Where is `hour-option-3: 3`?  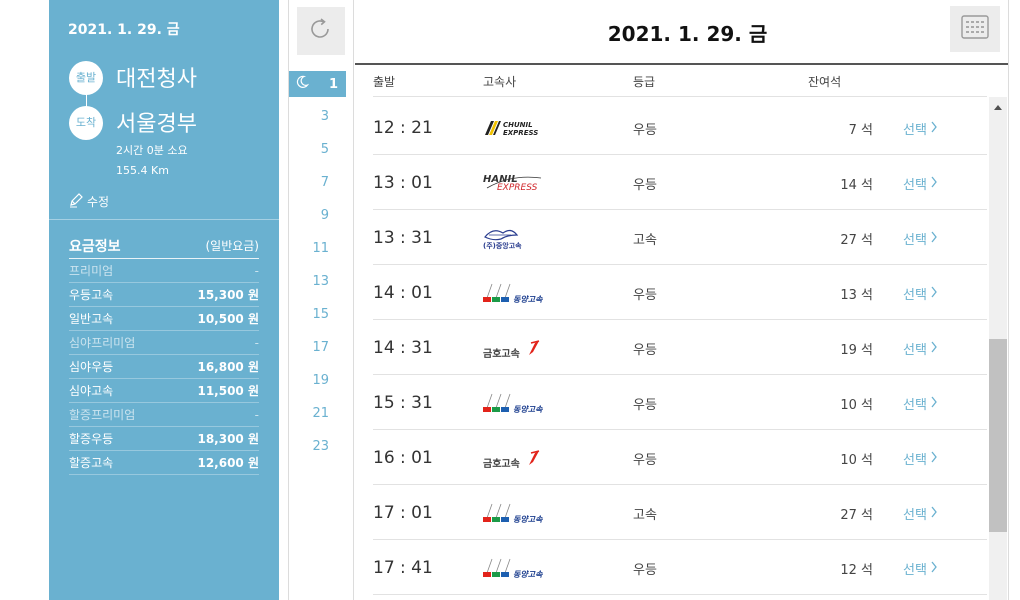 hour-option-3: 3 is located at coordinates (317, 119).